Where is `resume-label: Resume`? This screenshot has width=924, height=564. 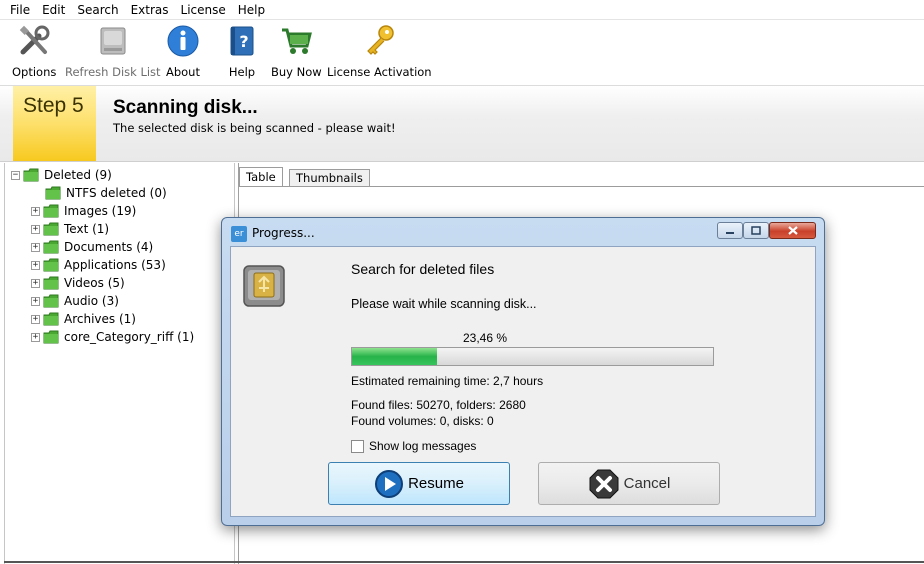 resume-label: Resume is located at coordinates (436, 483).